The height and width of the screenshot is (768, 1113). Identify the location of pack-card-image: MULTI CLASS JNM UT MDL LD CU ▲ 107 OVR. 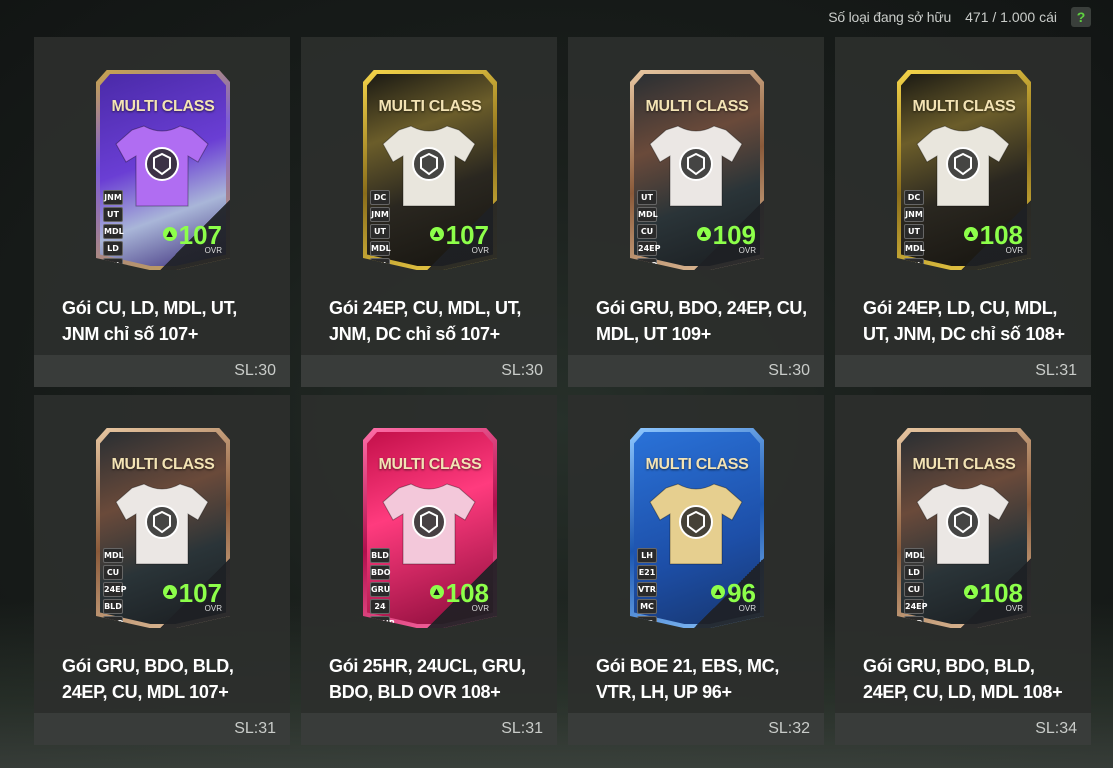
(163, 170).